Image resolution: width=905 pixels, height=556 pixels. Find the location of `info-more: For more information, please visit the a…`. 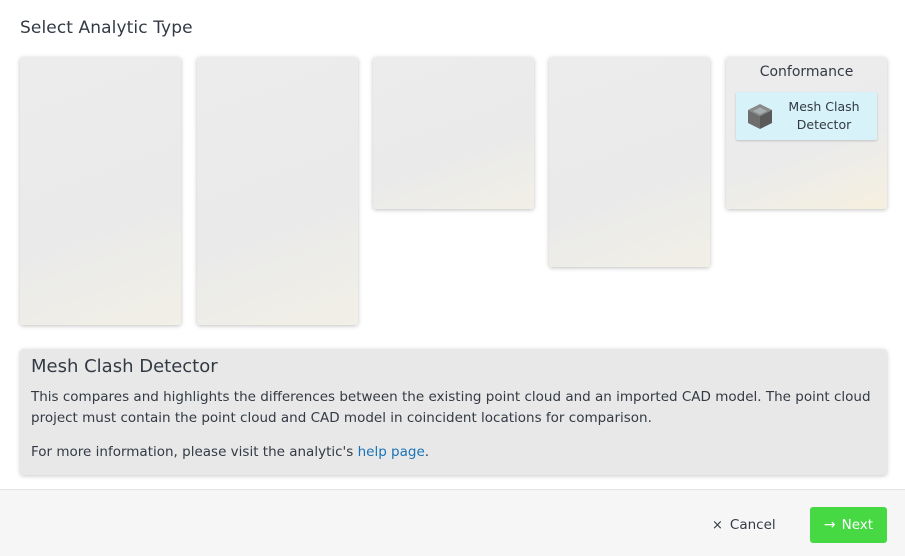

info-more: For more information, please visit the a… is located at coordinates (230, 452).